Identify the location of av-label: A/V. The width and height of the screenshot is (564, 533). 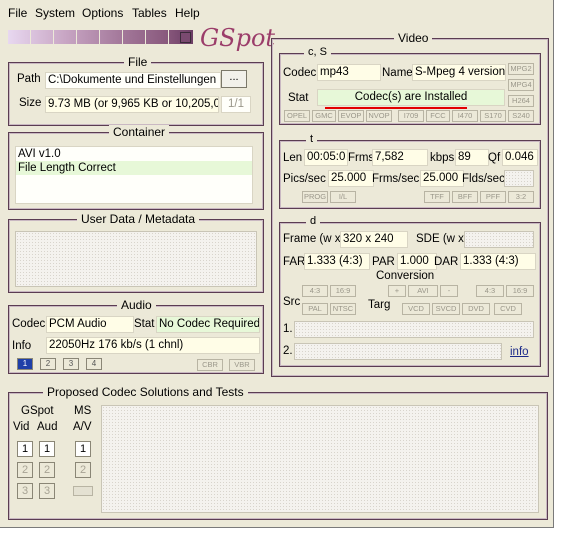
(82, 427).